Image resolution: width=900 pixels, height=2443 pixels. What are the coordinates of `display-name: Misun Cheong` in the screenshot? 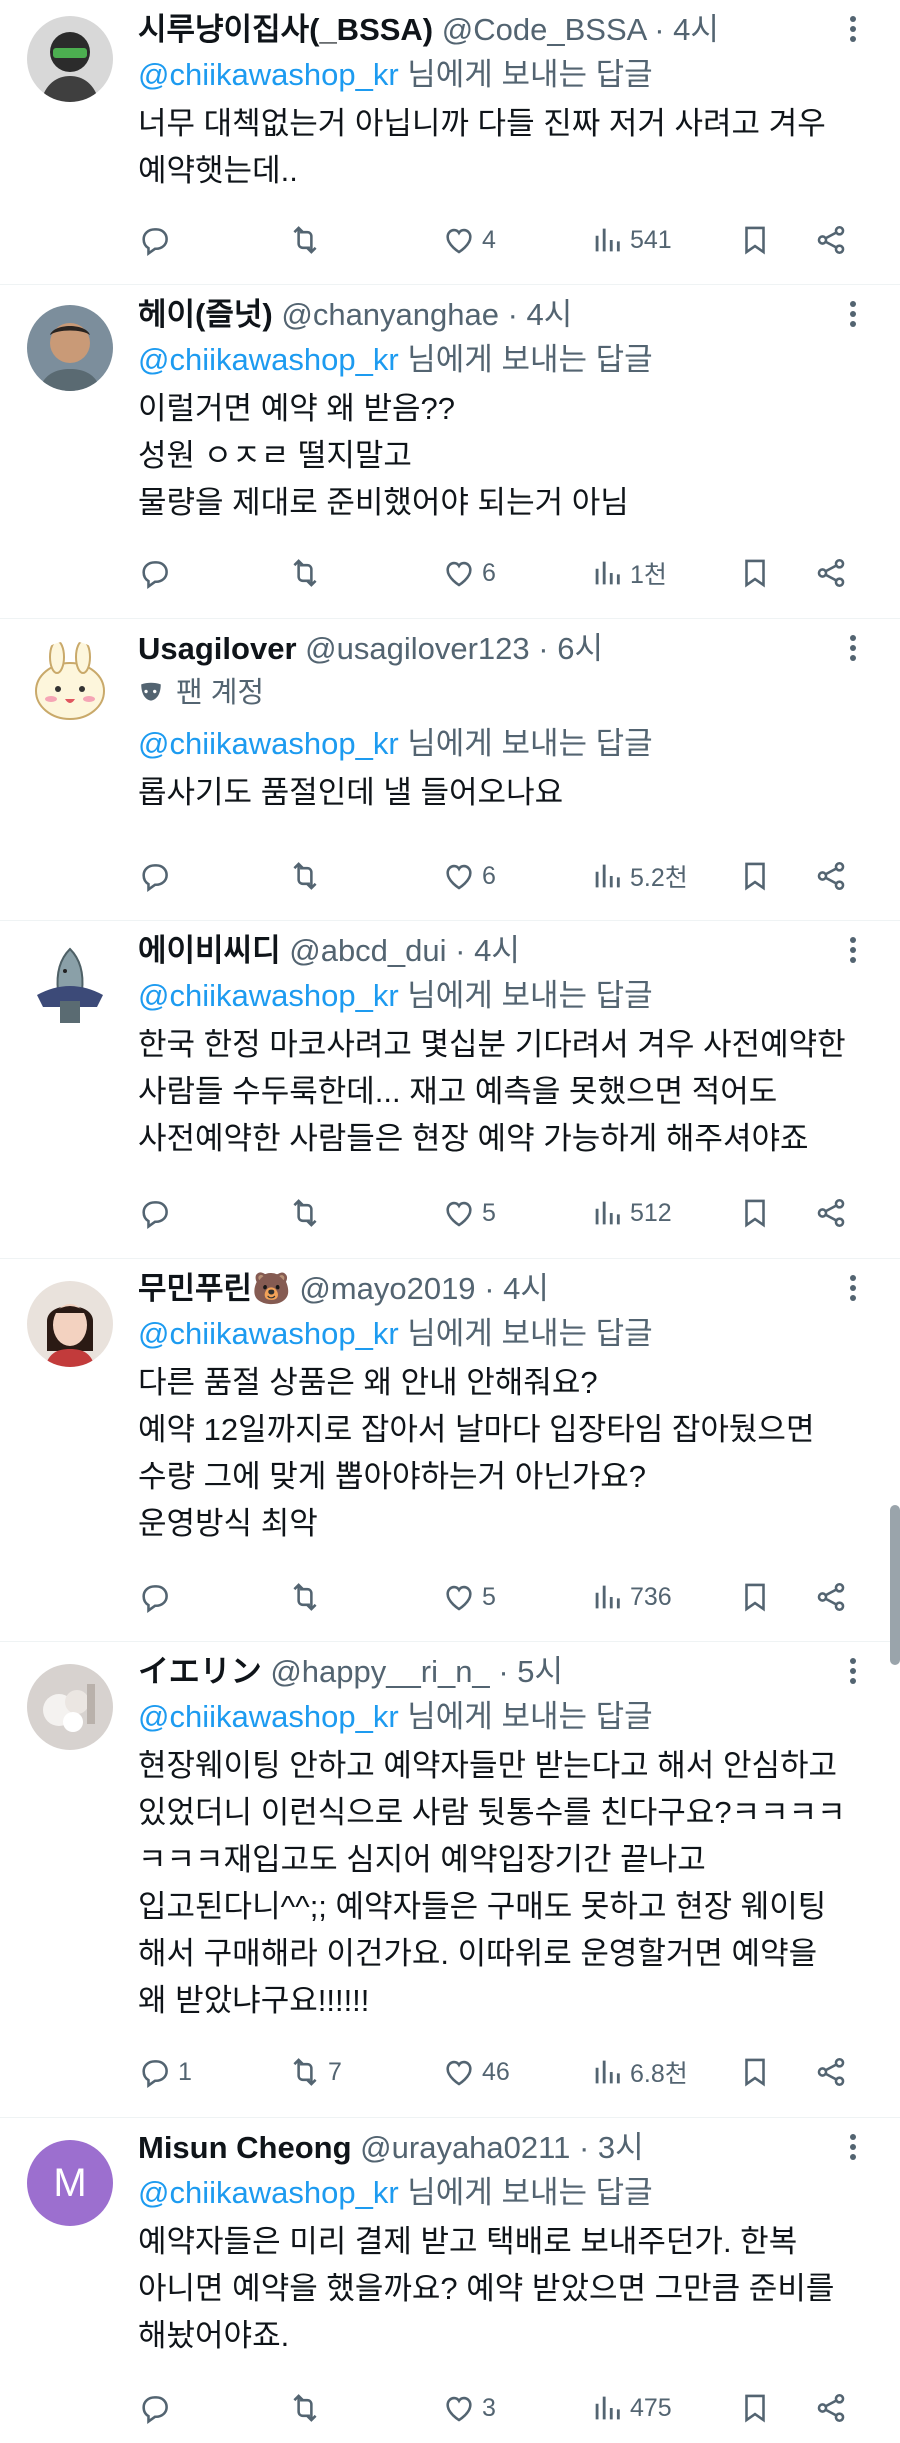 It's located at (245, 2147).